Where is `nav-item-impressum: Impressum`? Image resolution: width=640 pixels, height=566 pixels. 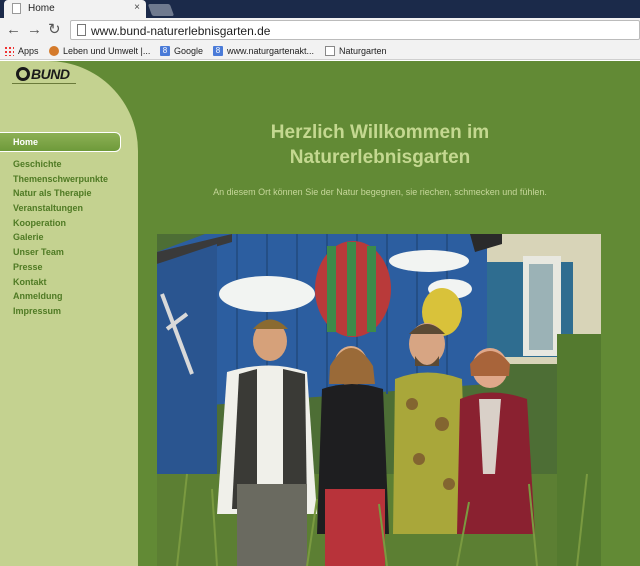
nav-item-impressum: Impressum is located at coordinates (69, 311).